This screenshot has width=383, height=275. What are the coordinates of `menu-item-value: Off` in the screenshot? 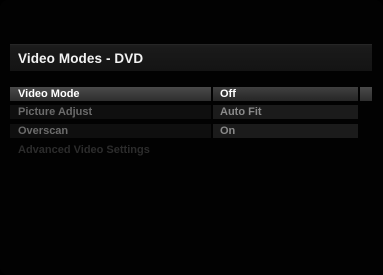 It's located at (228, 94).